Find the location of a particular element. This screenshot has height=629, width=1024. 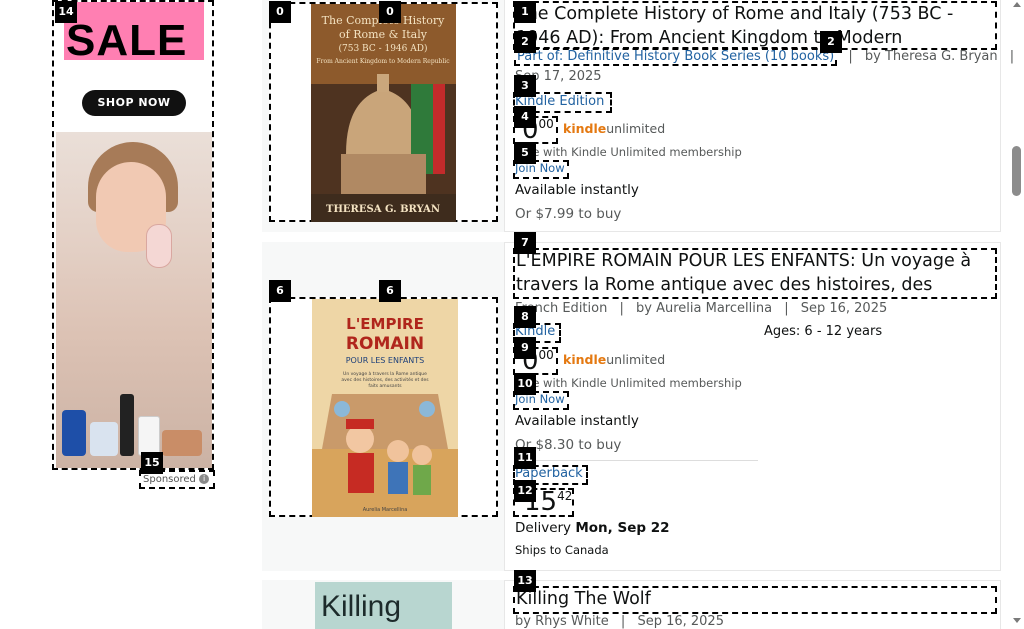

svg-text:From Ancient Kingdom to Modern: From Ancient Kingdom to Modern Republic is located at coordinates (383, 61).